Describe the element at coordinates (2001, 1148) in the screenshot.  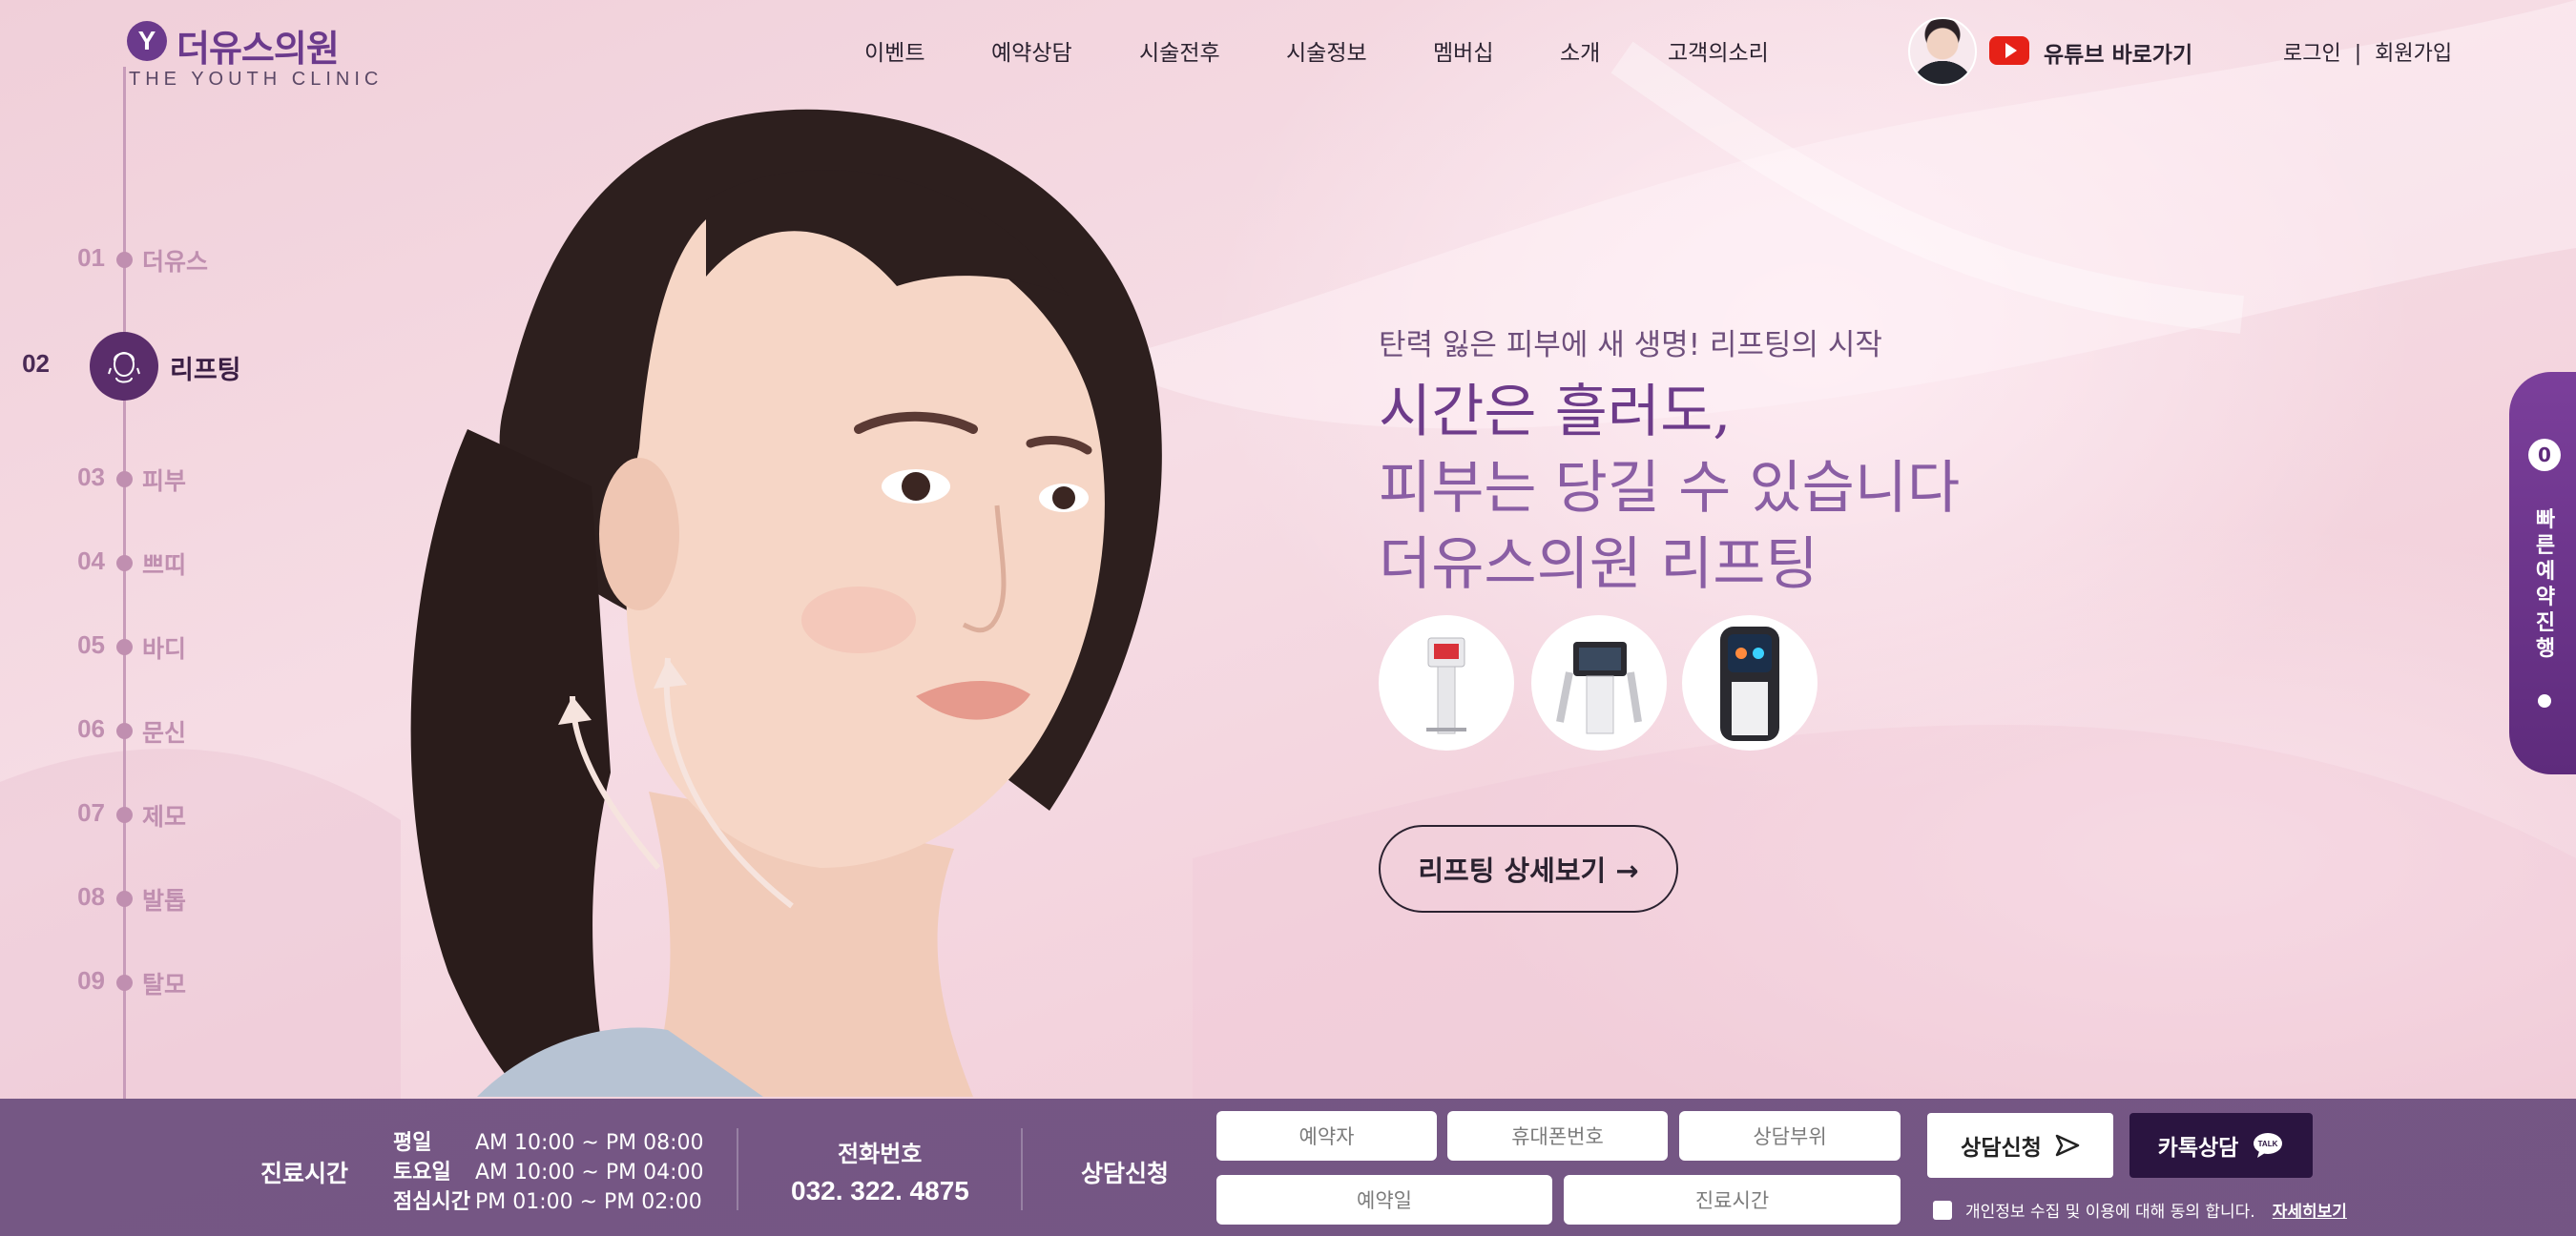
I see `consult-submit-label: 상담신청` at that location.